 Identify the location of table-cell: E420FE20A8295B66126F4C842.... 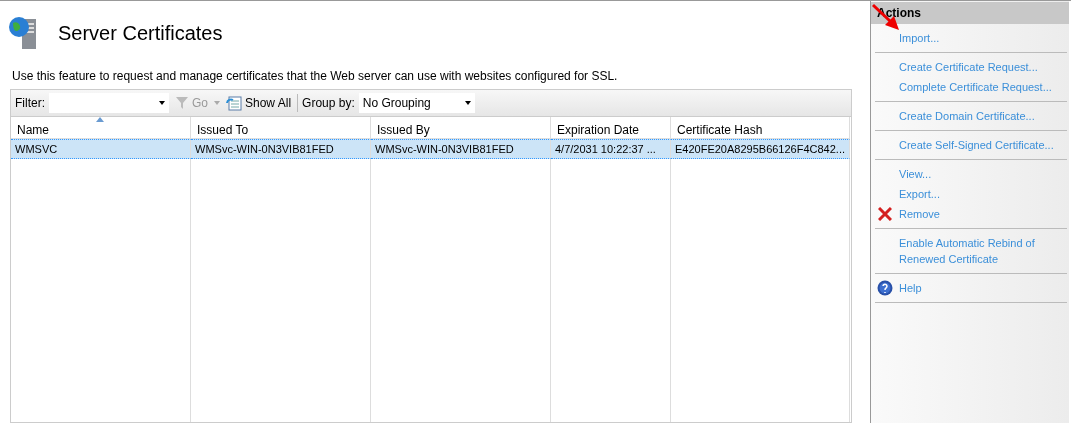
(760, 149).